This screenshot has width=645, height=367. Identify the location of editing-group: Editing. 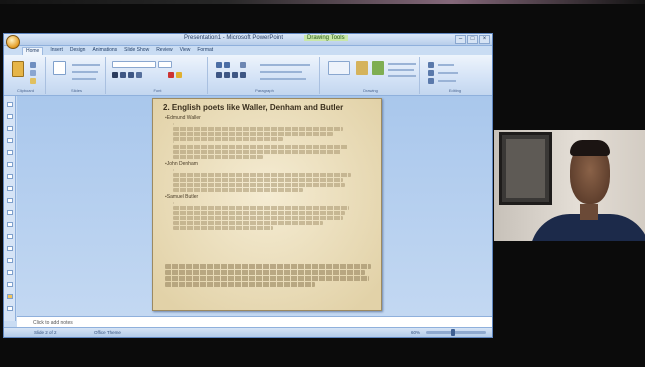
(455, 75).